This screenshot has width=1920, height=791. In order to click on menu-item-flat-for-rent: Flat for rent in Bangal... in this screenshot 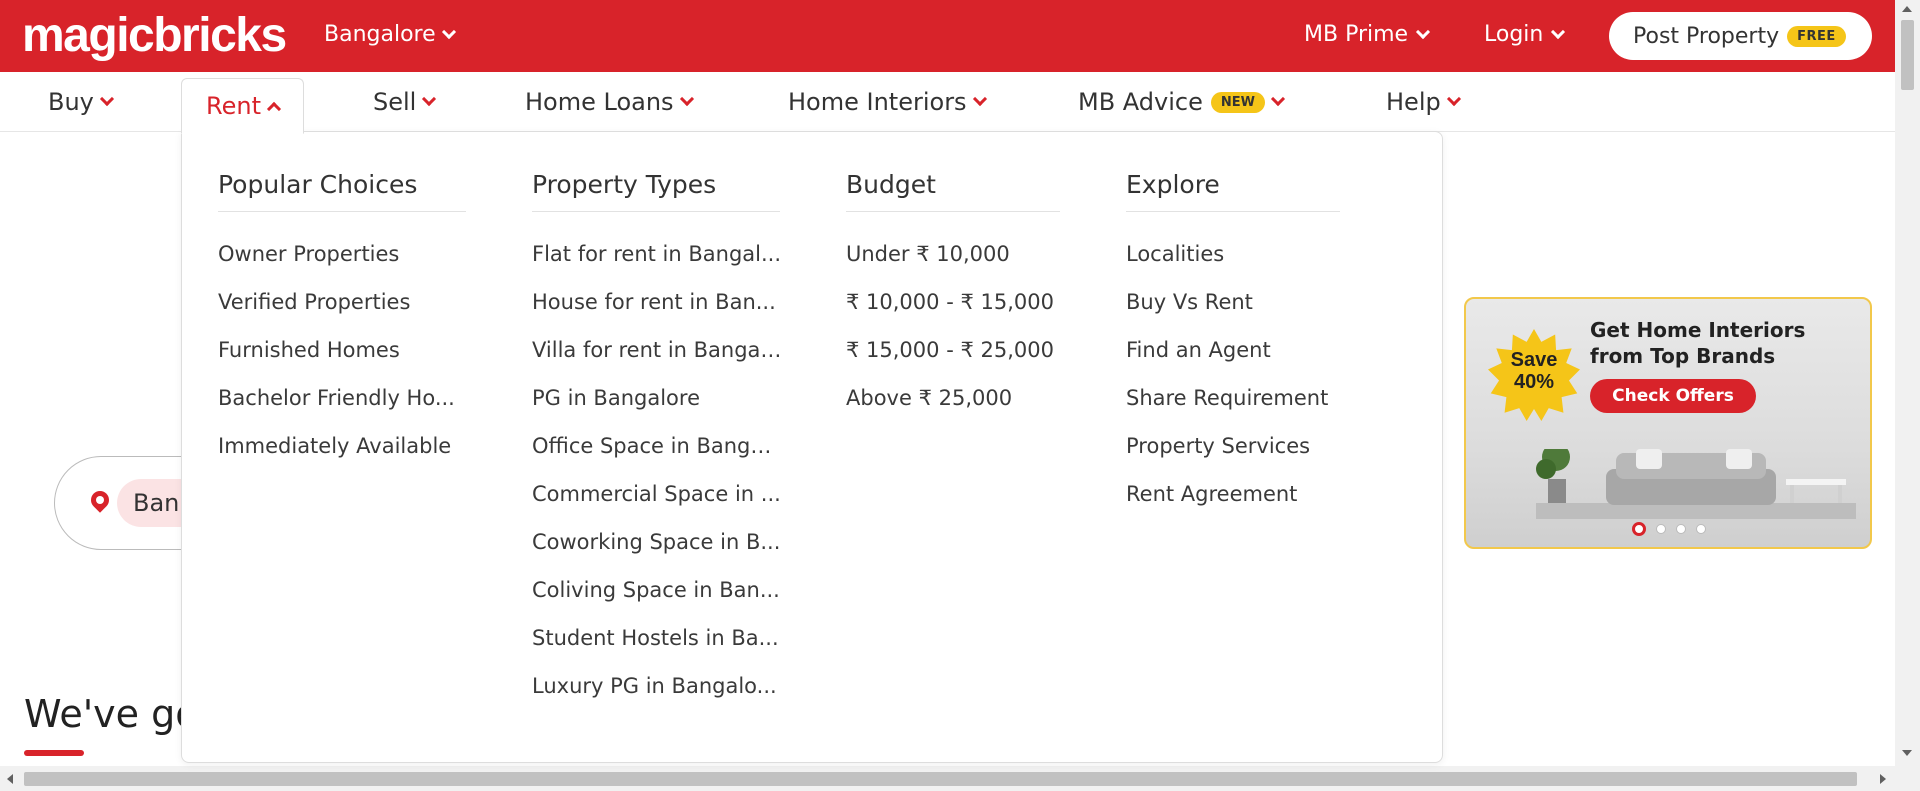, I will do `click(657, 266)`.